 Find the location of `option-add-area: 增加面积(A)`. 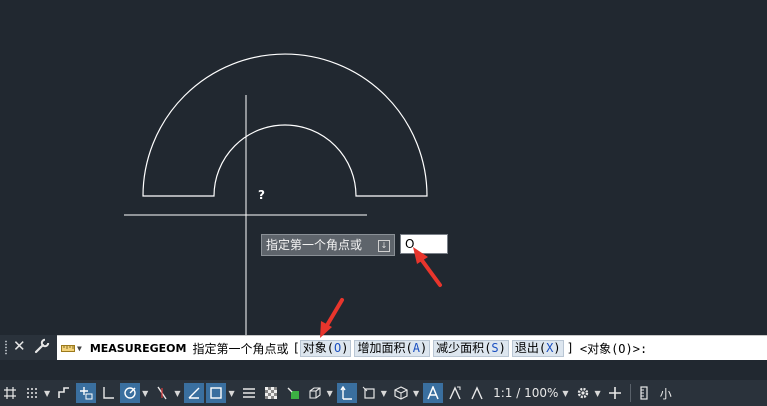

option-add-area: 增加面积(A) is located at coordinates (392, 348).